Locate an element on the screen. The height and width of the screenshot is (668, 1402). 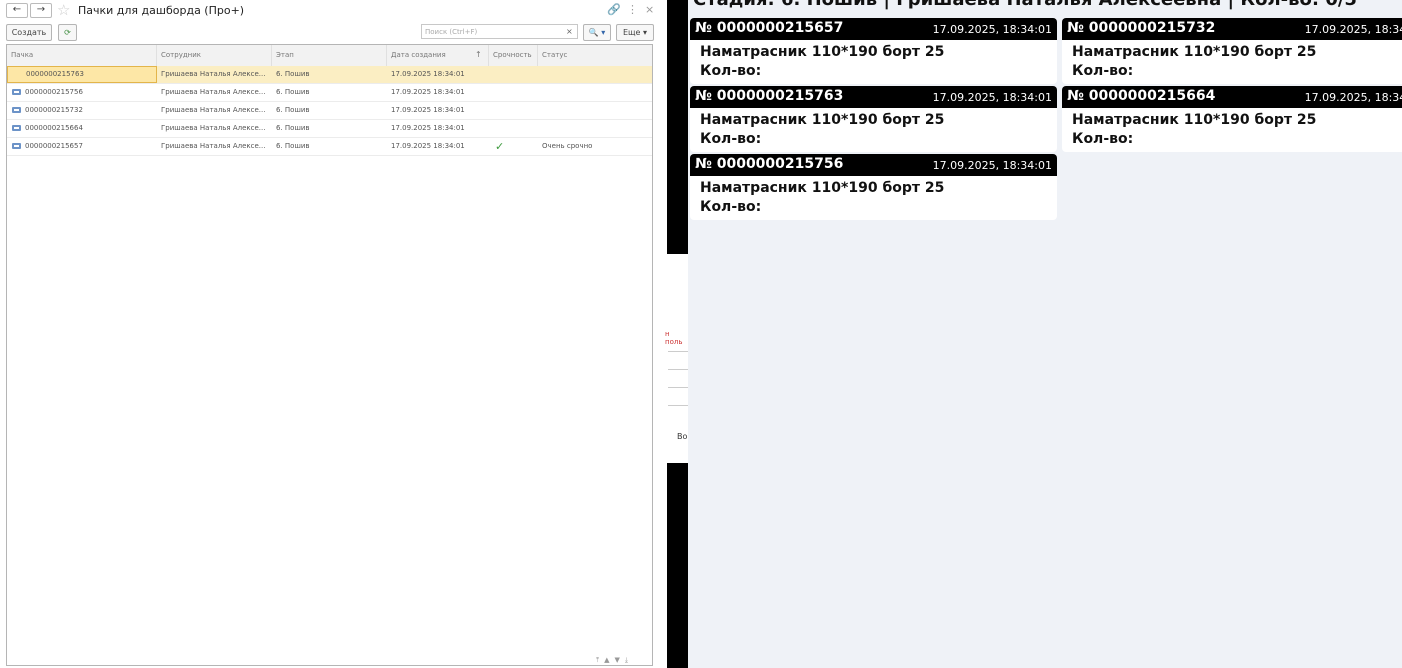
required-field-hint: н поль is located at coordinates (674, 338).